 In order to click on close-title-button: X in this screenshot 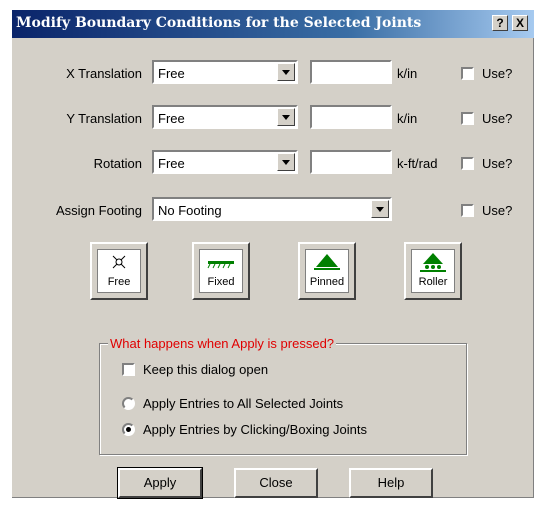, I will do `click(520, 23)`.